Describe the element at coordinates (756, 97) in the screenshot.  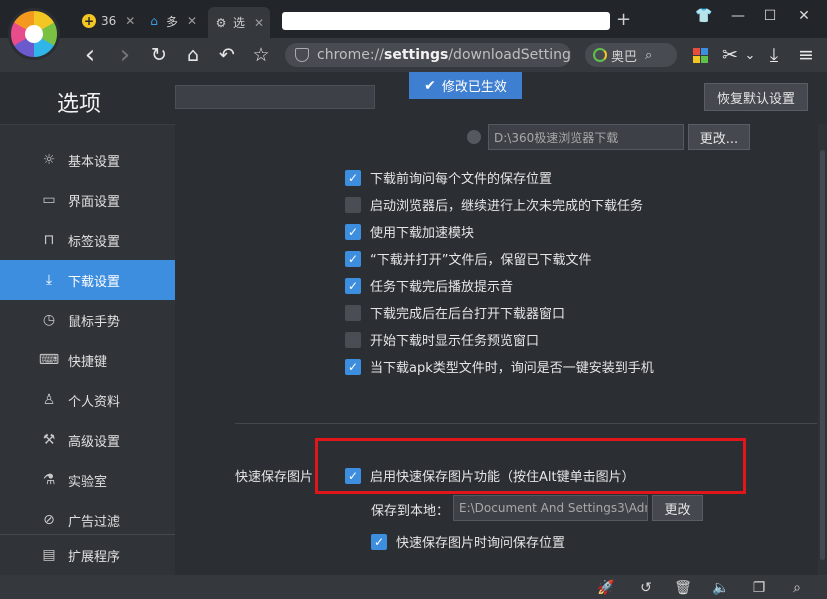
I see `reset-defaults-button: 恢复默认设置` at that location.